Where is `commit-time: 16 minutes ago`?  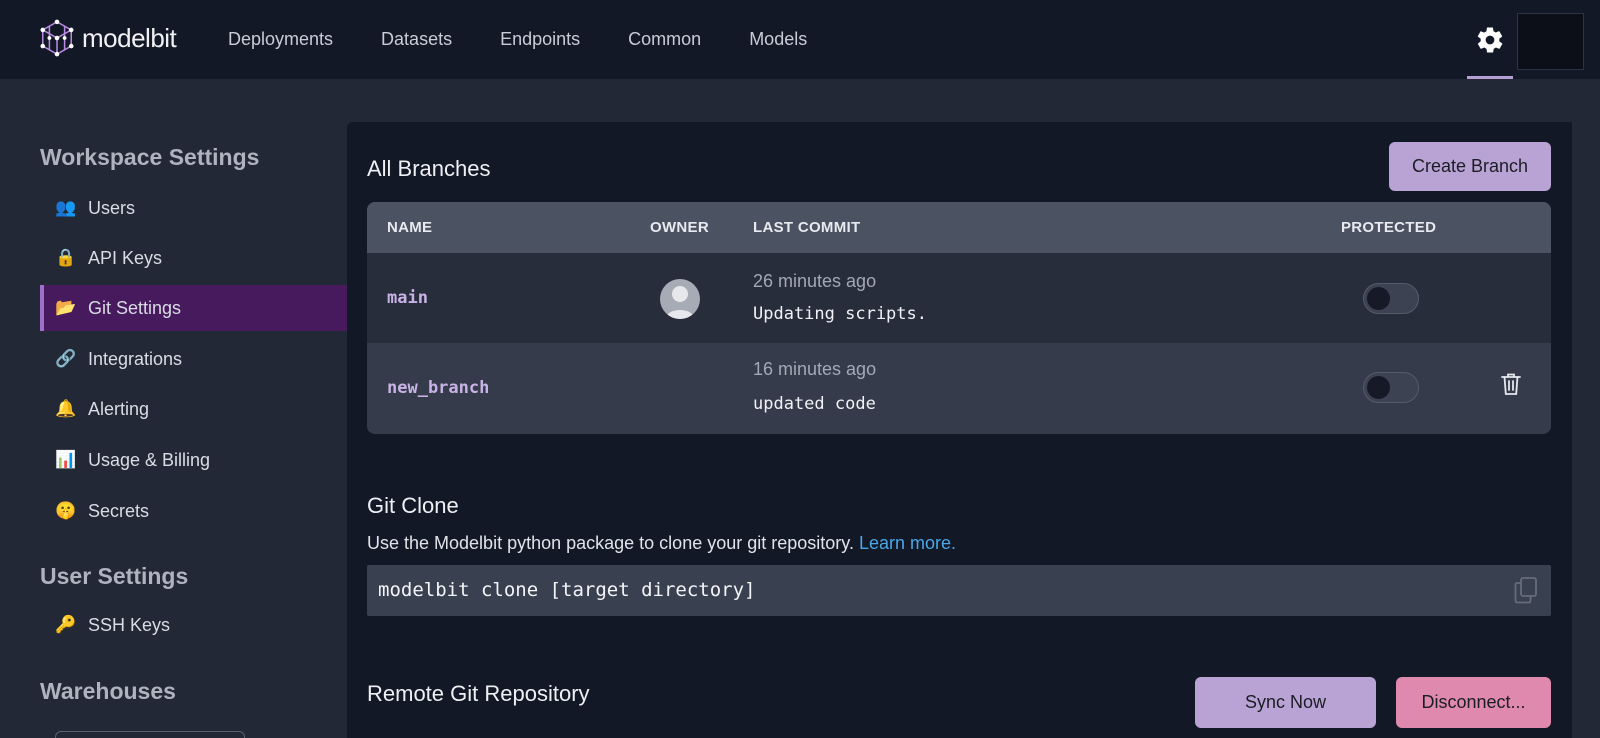
commit-time: 16 minutes ago is located at coordinates (815, 369).